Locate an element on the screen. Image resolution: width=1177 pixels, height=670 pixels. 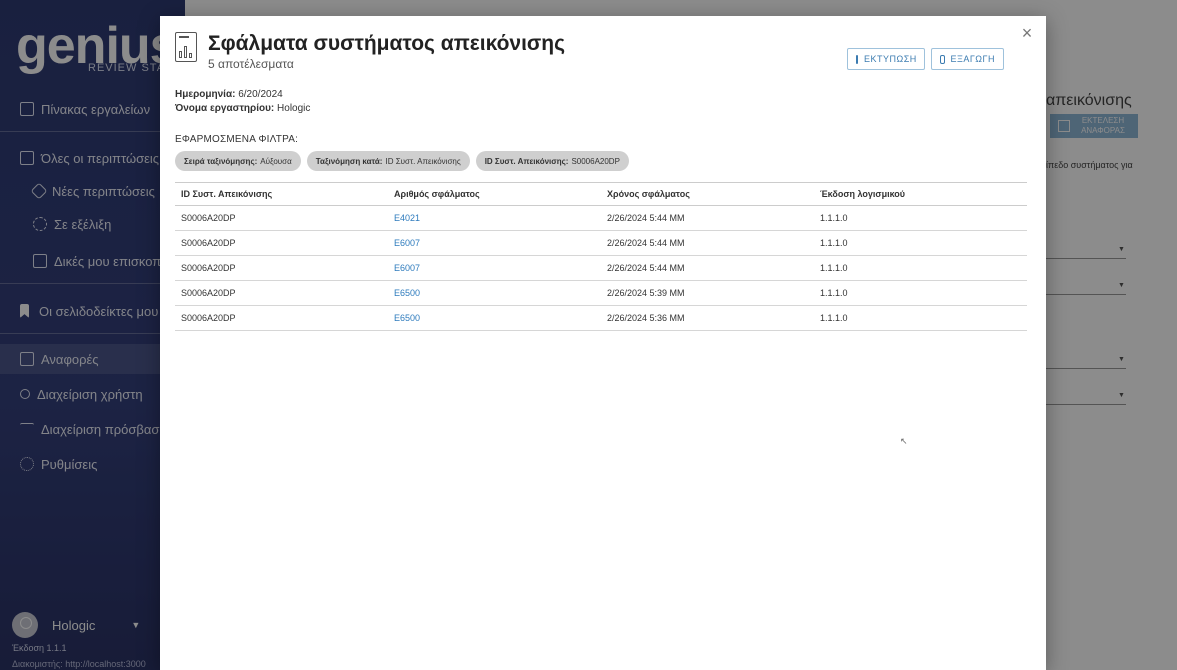
print-button: ΕΚΤΥΠΩΣΗ is located at coordinates (886, 59).